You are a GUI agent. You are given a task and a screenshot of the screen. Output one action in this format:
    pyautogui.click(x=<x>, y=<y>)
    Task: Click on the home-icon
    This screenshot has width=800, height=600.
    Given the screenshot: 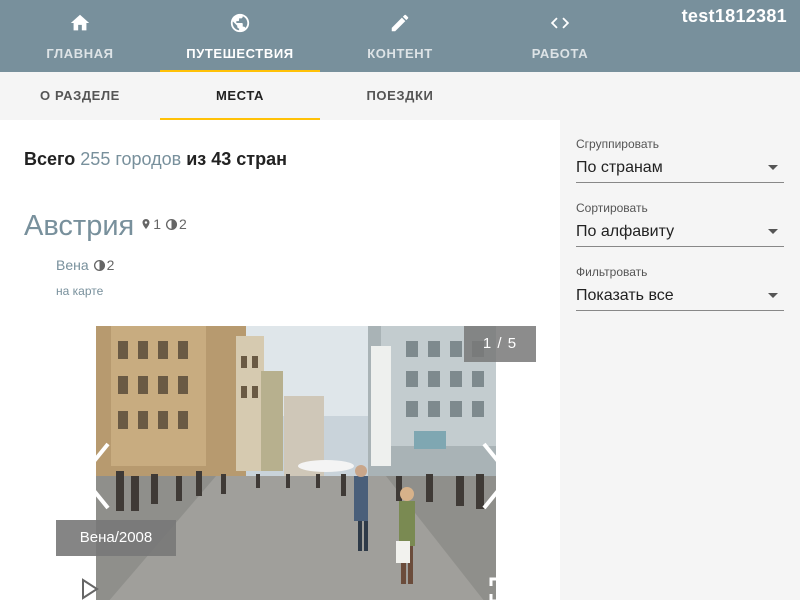 What is the action you would take?
    pyautogui.click(x=80, y=22)
    